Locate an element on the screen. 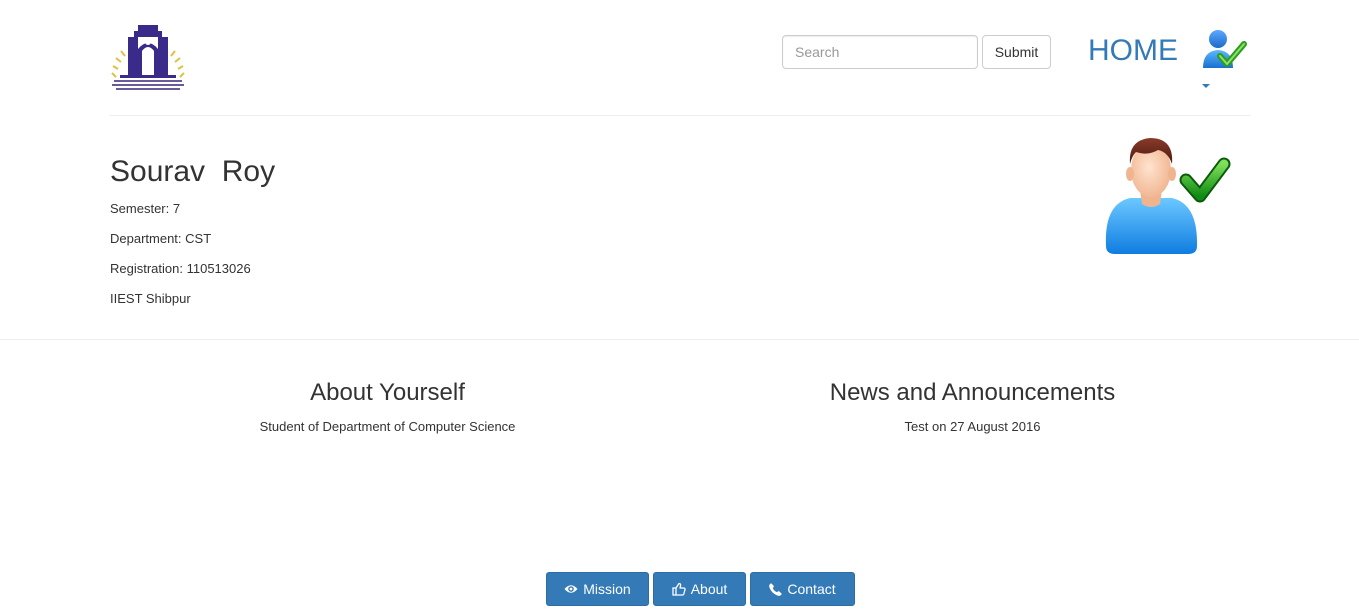 The image size is (1359, 615). header-divider is located at coordinates (680, 115).